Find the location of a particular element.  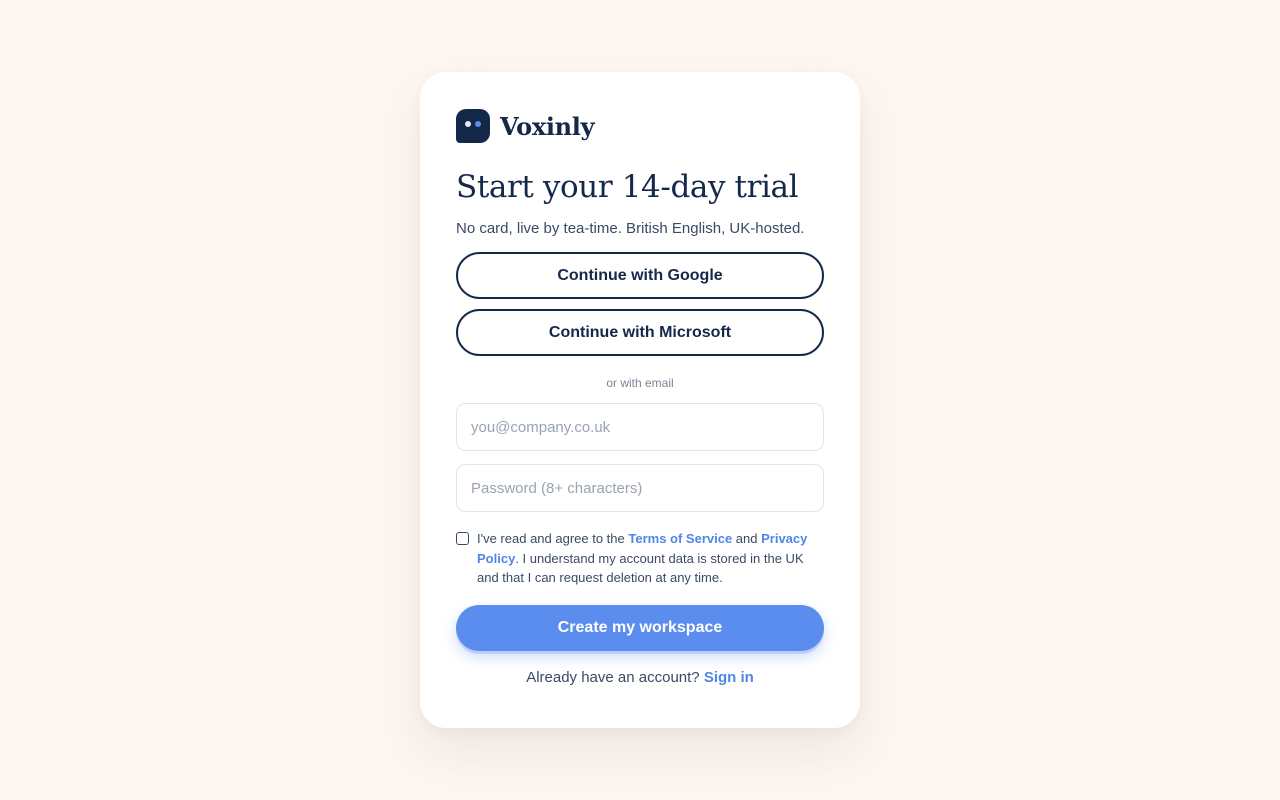

password-field is located at coordinates (640, 488).